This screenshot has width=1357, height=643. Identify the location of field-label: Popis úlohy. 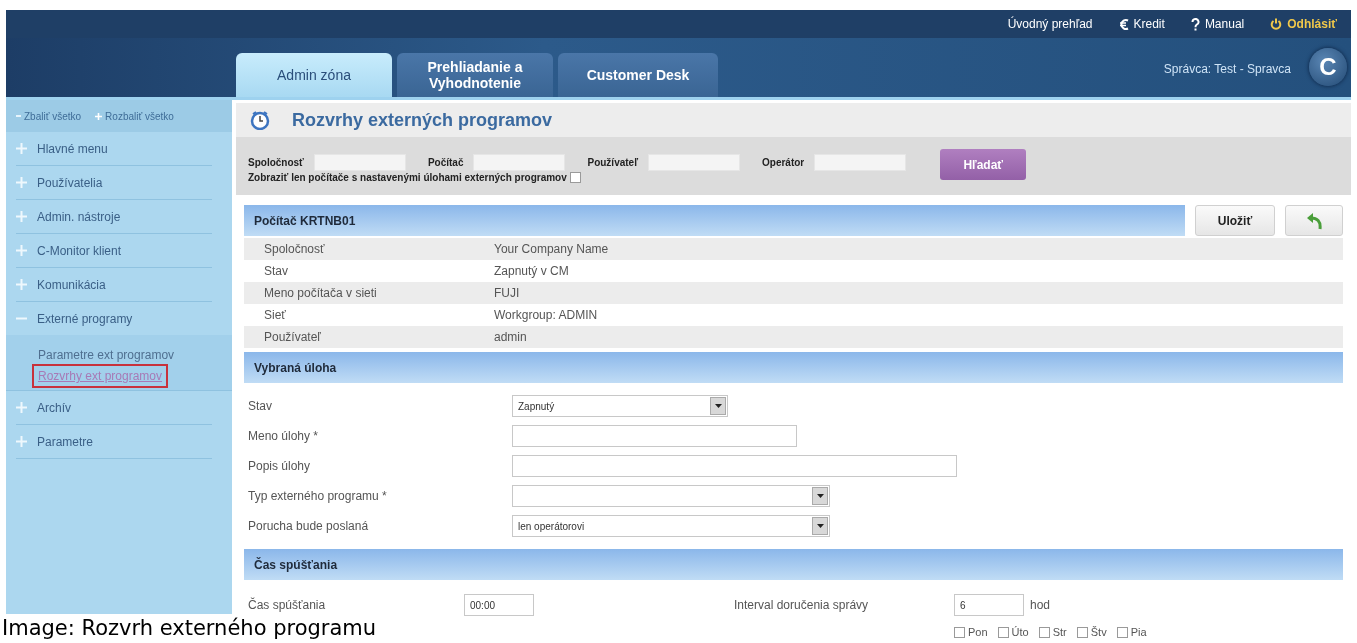
(279, 466).